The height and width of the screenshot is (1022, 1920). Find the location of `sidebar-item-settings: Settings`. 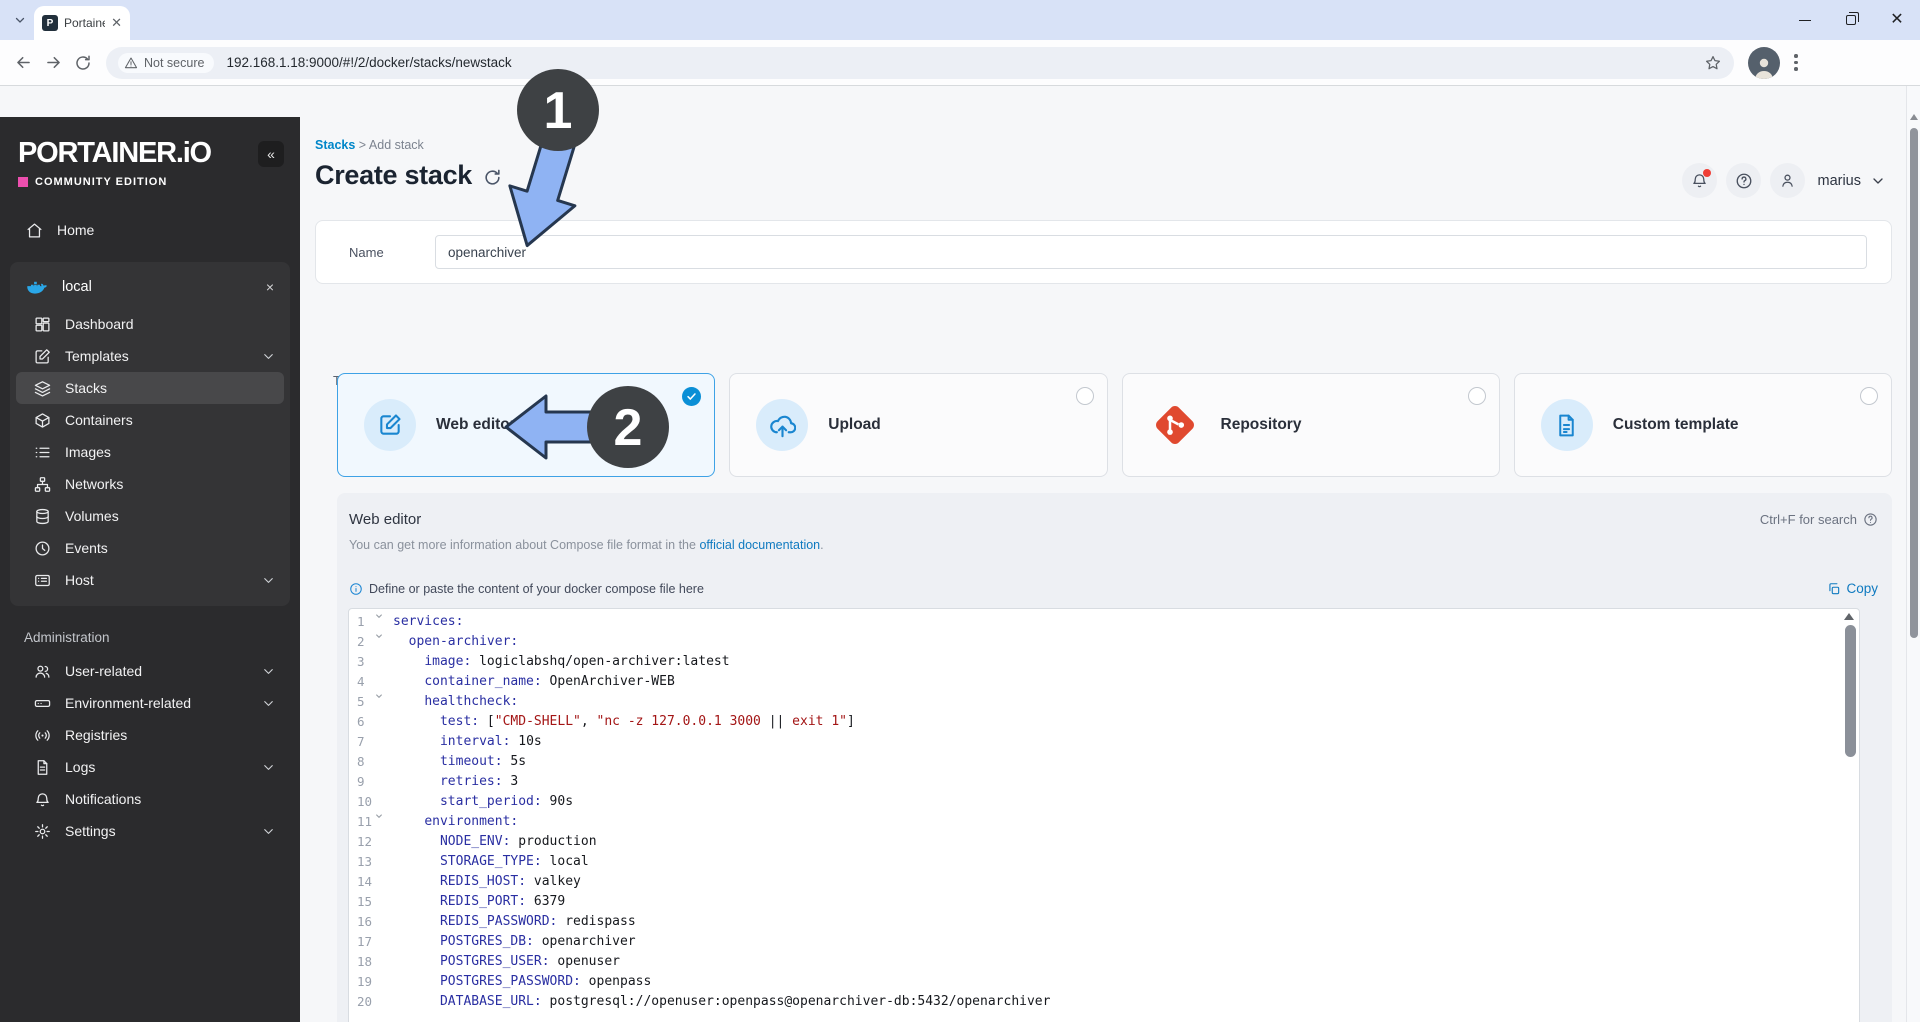

sidebar-item-settings: Settings is located at coordinates (150, 831).